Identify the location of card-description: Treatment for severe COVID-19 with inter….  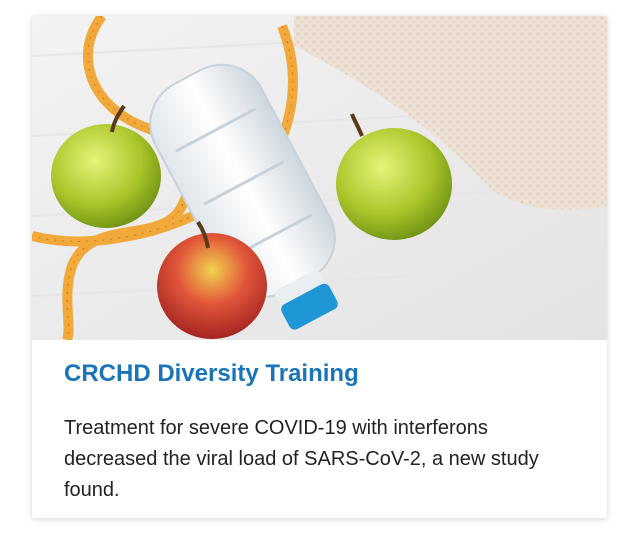
(301, 459).